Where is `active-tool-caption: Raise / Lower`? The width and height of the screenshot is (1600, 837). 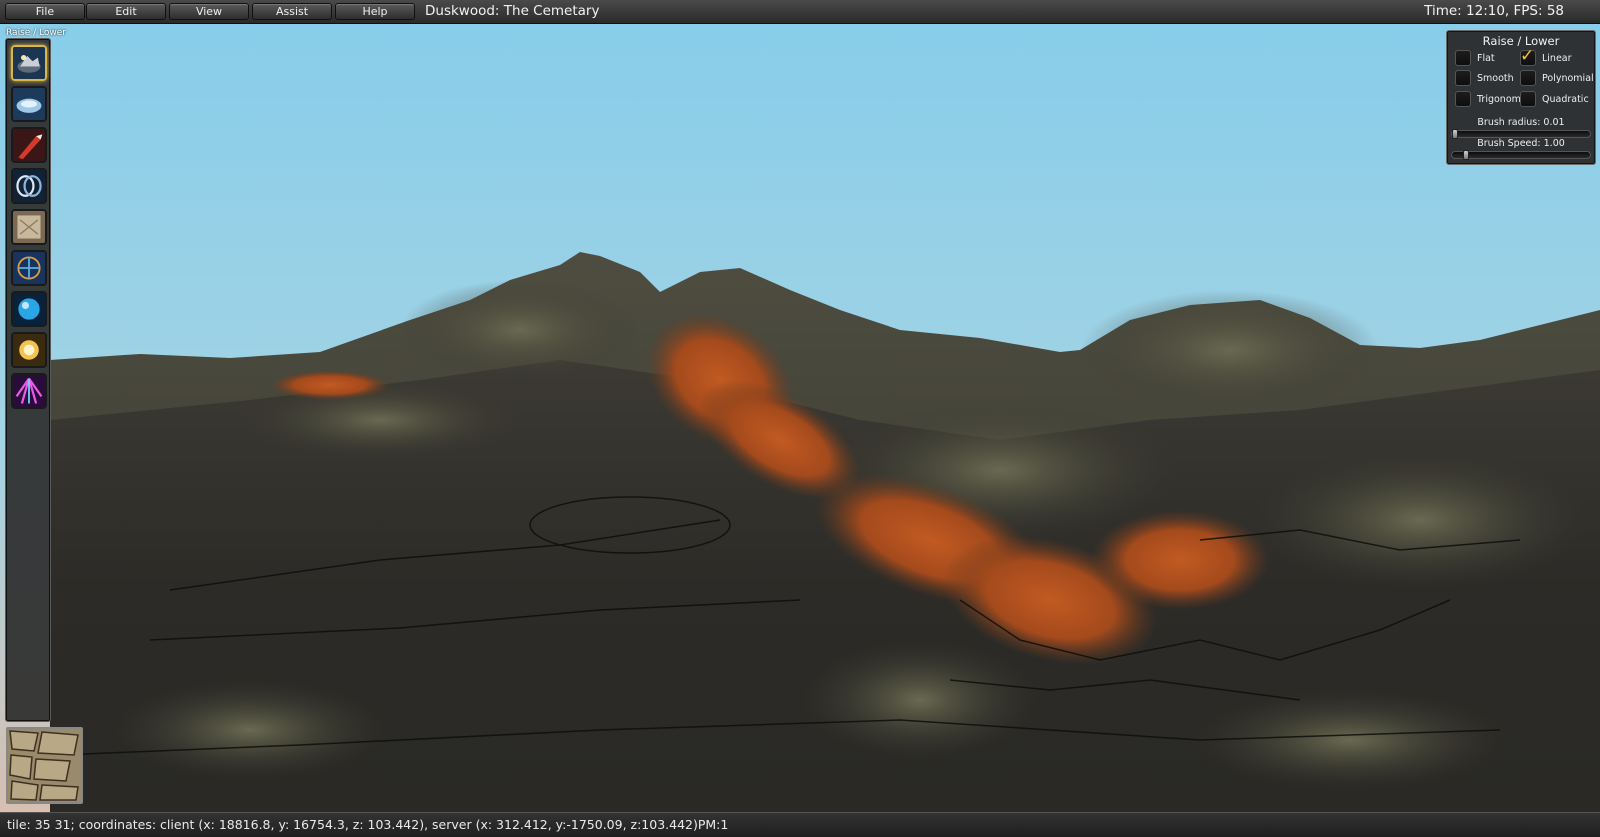 active-tool-caption: Raise / Lower is located at coordinates (36, 33).